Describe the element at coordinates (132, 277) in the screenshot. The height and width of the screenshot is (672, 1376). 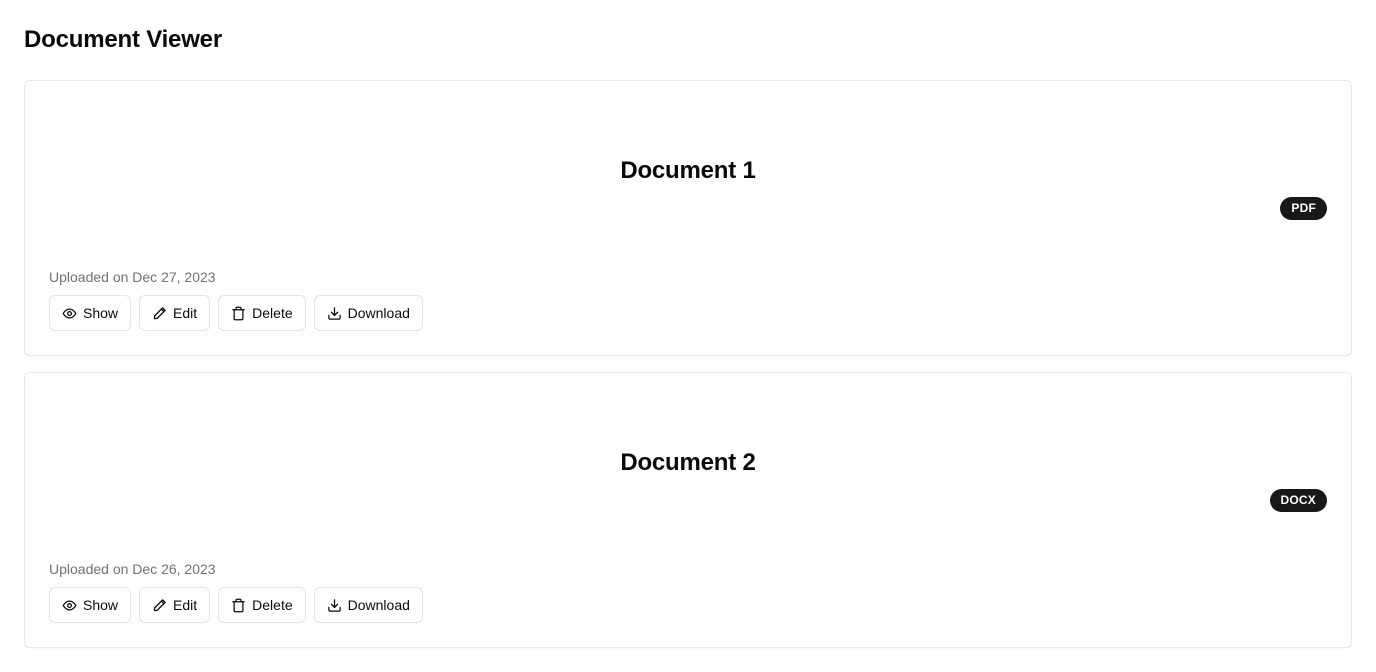
I see `upload-date: Uploaded on Dec 27, 2023` at that location.